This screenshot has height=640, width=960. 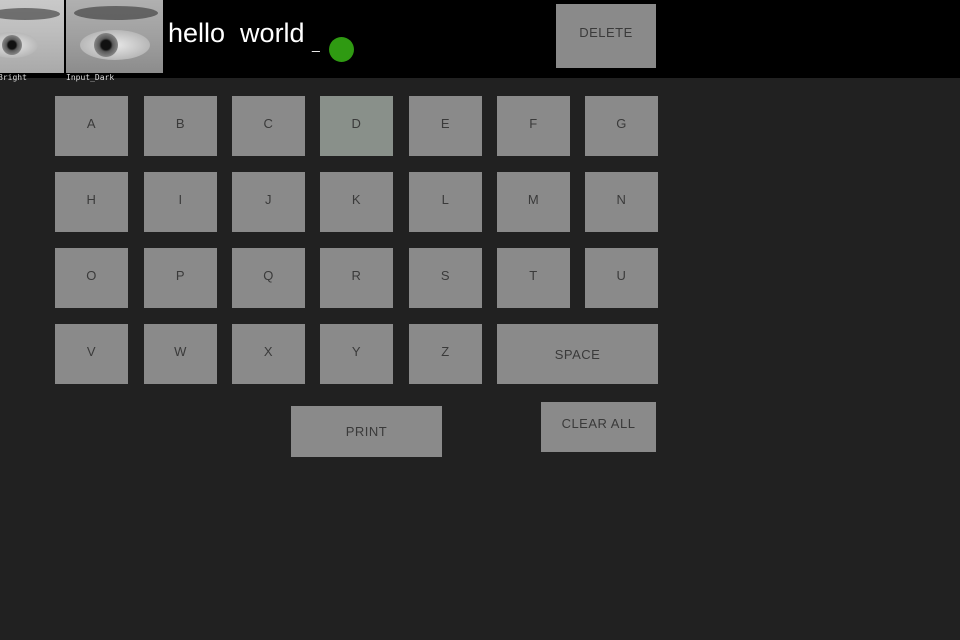 I want to click on space-key: SPACE, so click(x=577, y=354).